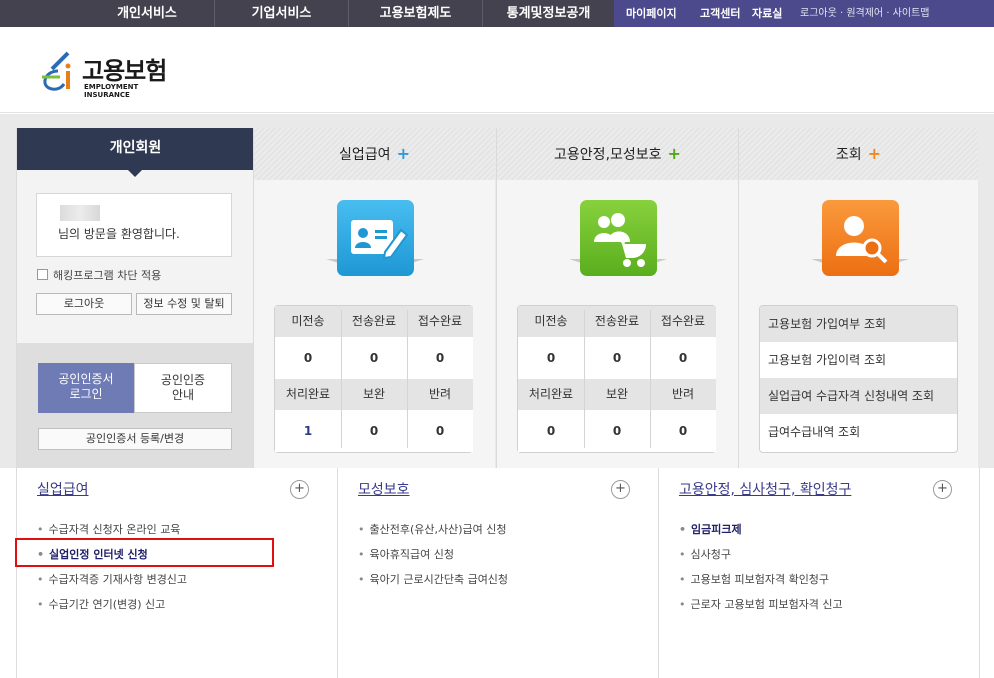 The width and height of the screenshot is (994, 678). Describe the element at coordinates (111, 91) in the screenshot. I see `logo-subtext: EMPLOYMENT INSURANCE` at that location.